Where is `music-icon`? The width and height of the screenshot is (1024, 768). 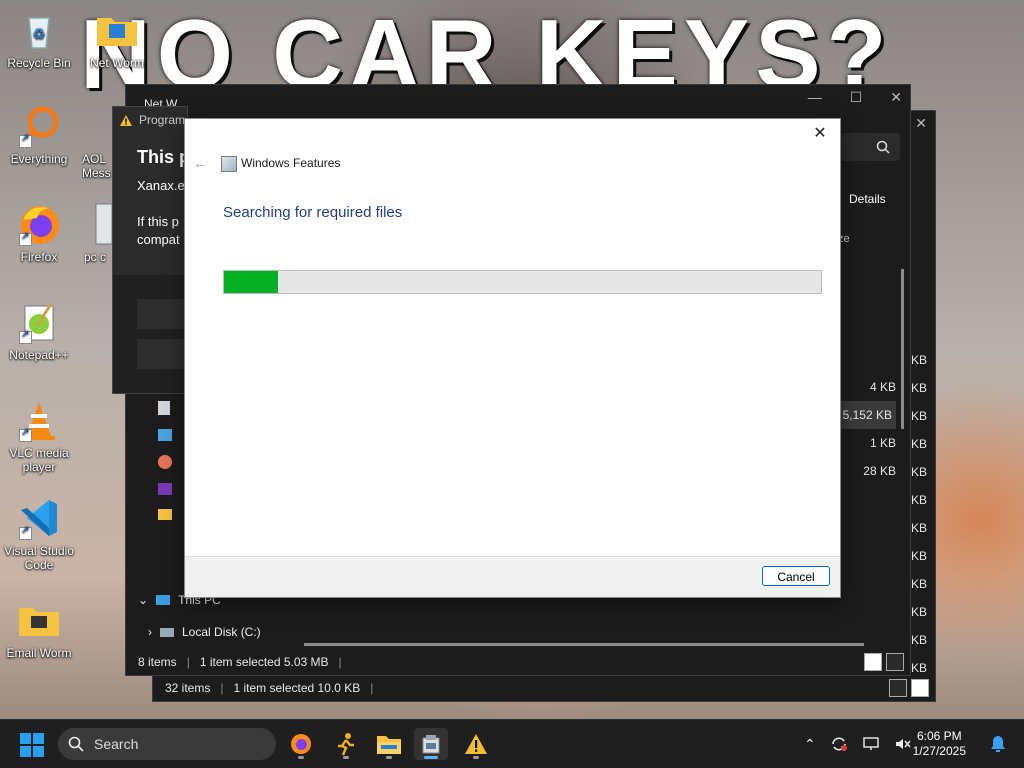
music-icon is located at coordinates (165, 462).